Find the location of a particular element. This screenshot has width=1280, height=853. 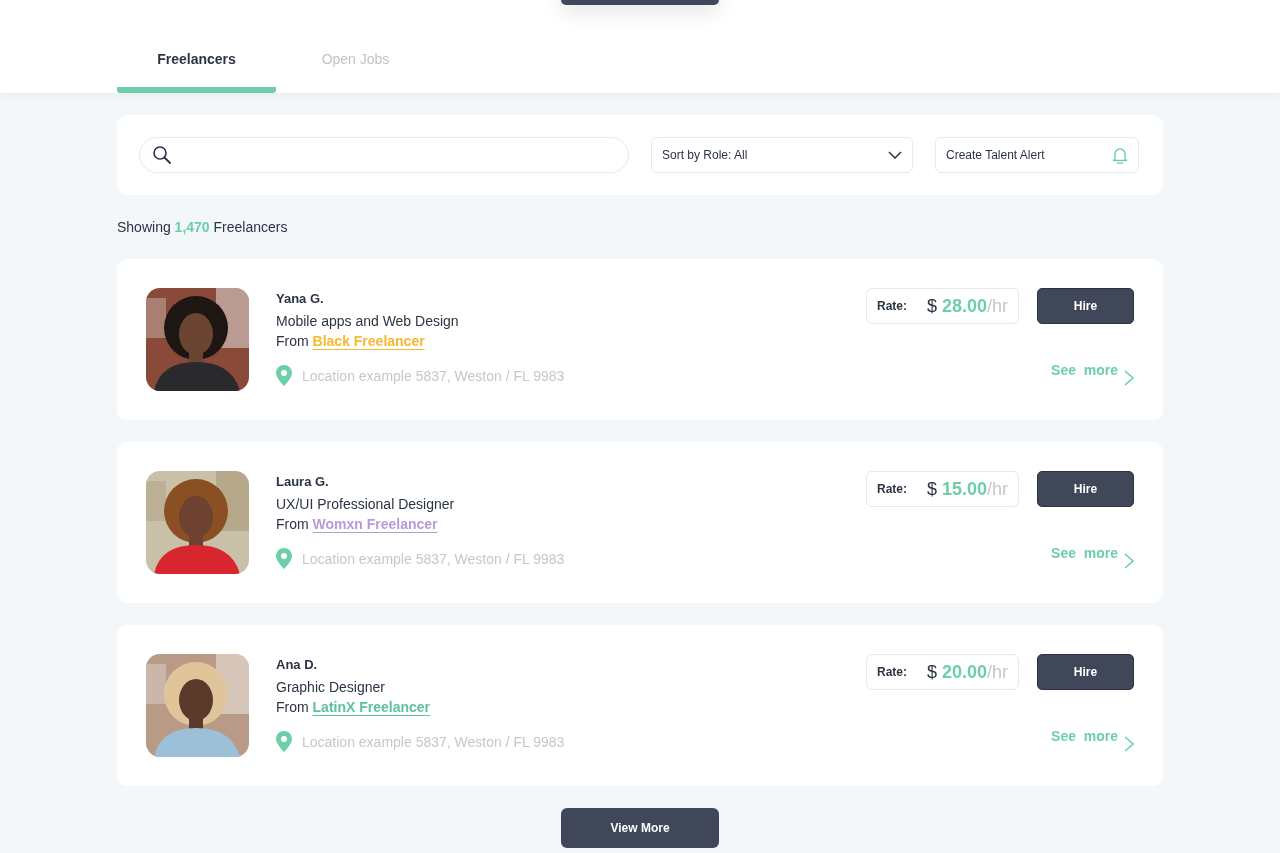

freelancer-role: UX/UI Professional Designer is located at coordinates (366, 504).